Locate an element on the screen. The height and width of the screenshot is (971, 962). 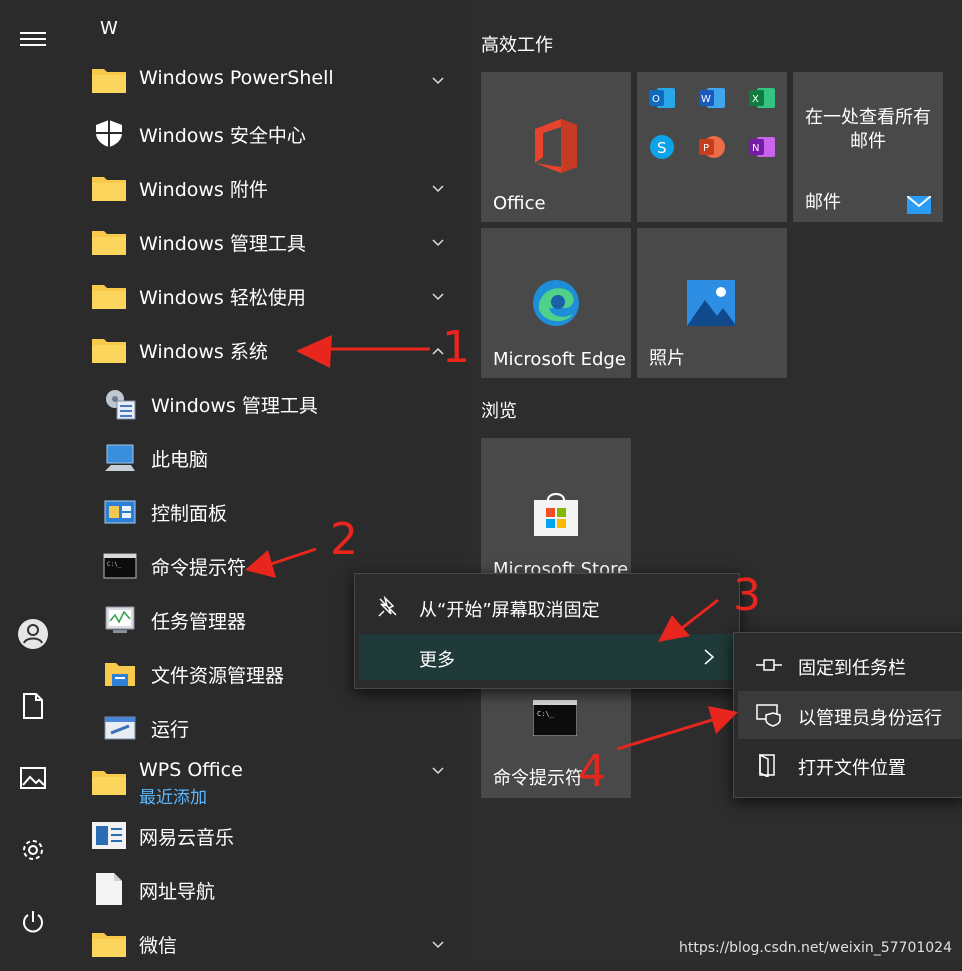
unpin-icon is located at coordinates (387, 606).